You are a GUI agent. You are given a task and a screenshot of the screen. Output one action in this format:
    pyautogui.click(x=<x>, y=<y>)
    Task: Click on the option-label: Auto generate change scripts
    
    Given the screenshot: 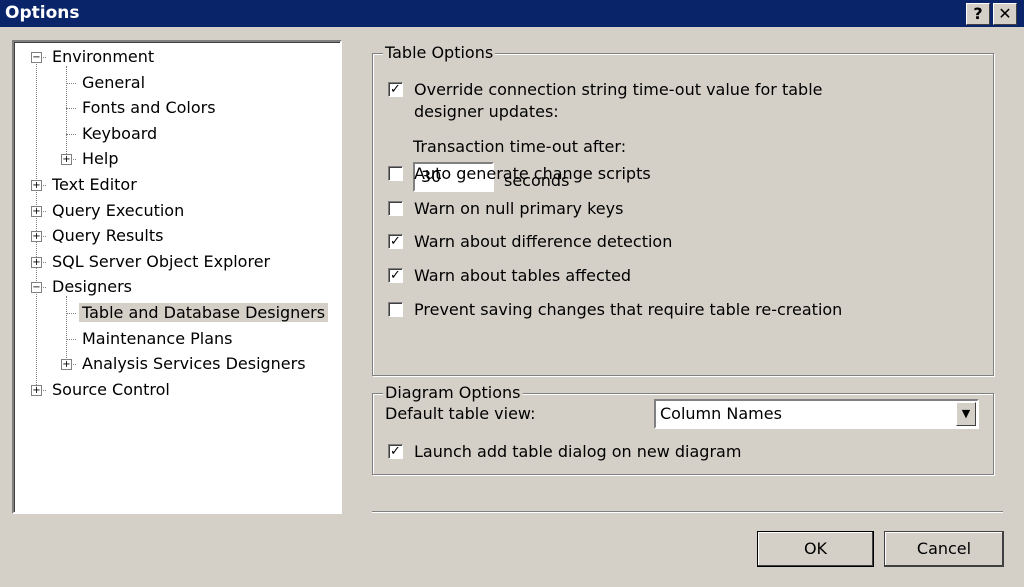 What is the action you would take?
    pyautogui.click(x=532, y=173)
    